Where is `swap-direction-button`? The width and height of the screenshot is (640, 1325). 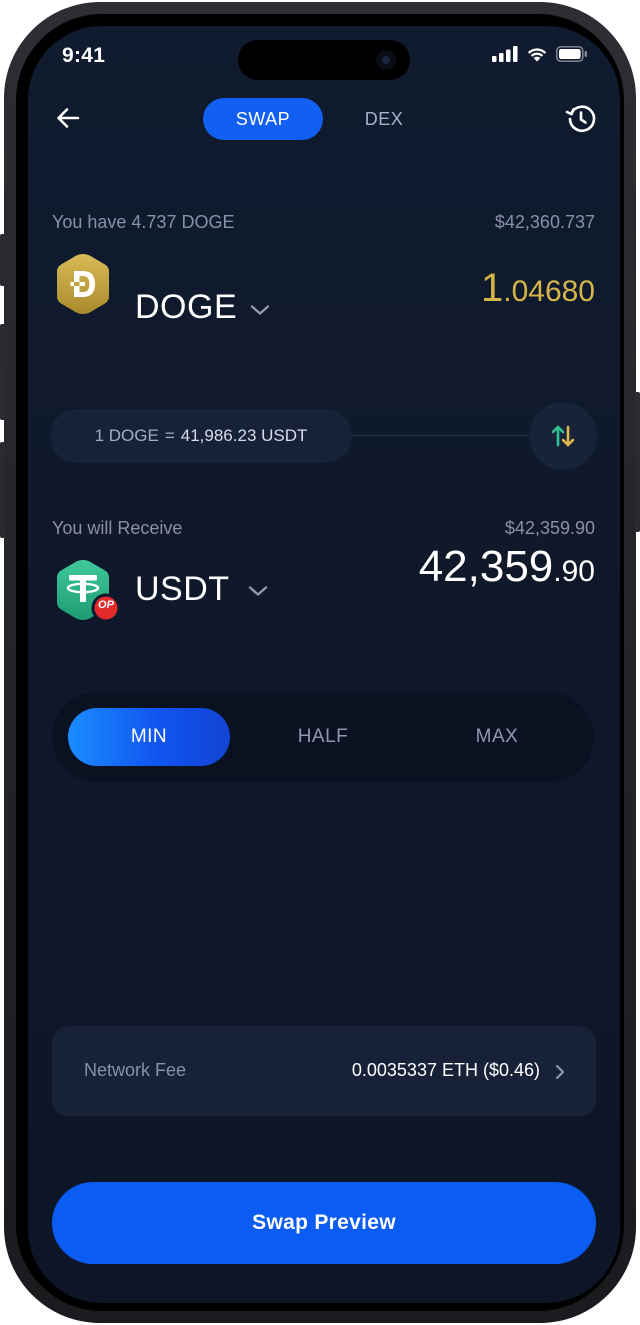 swap-direction-button is located at coordinates (563, 436).